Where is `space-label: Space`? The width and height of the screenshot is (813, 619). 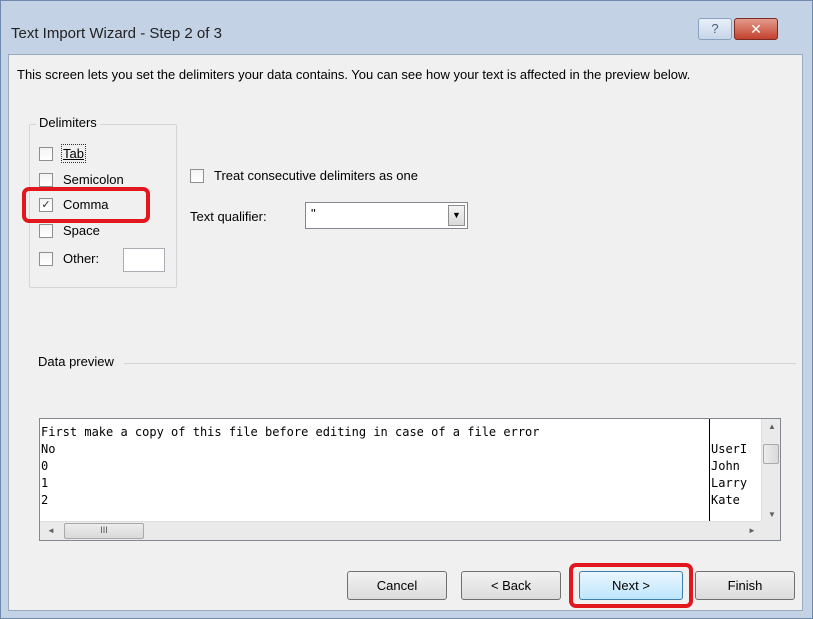
space-label: Space is located at coordinates (81, 230).